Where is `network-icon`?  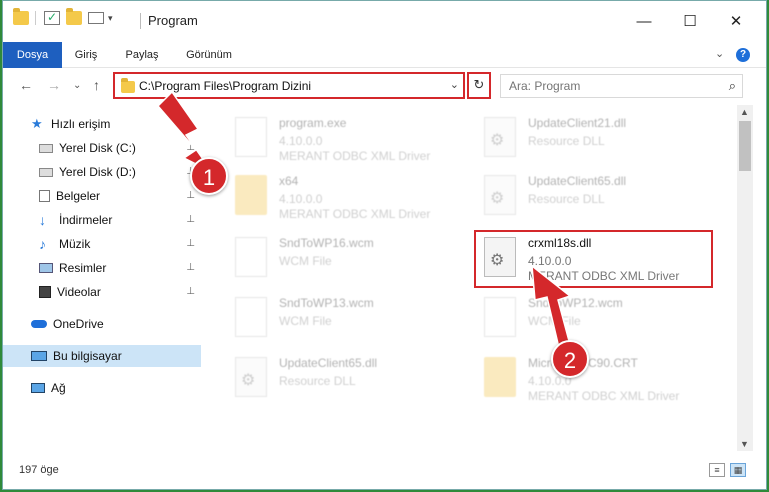 network-icon is located at coordinates (38, 388).